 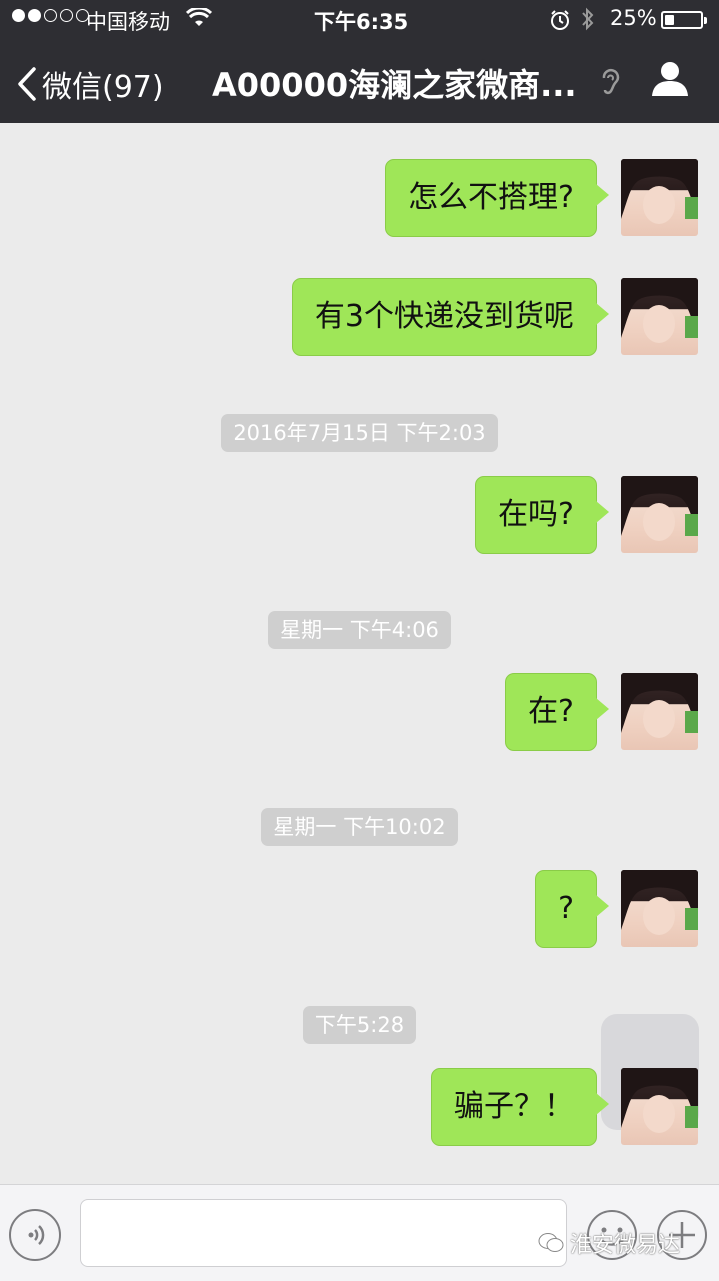 I want to click on message-bubble: 怎么不搭理?, so click(x=497, y=198).